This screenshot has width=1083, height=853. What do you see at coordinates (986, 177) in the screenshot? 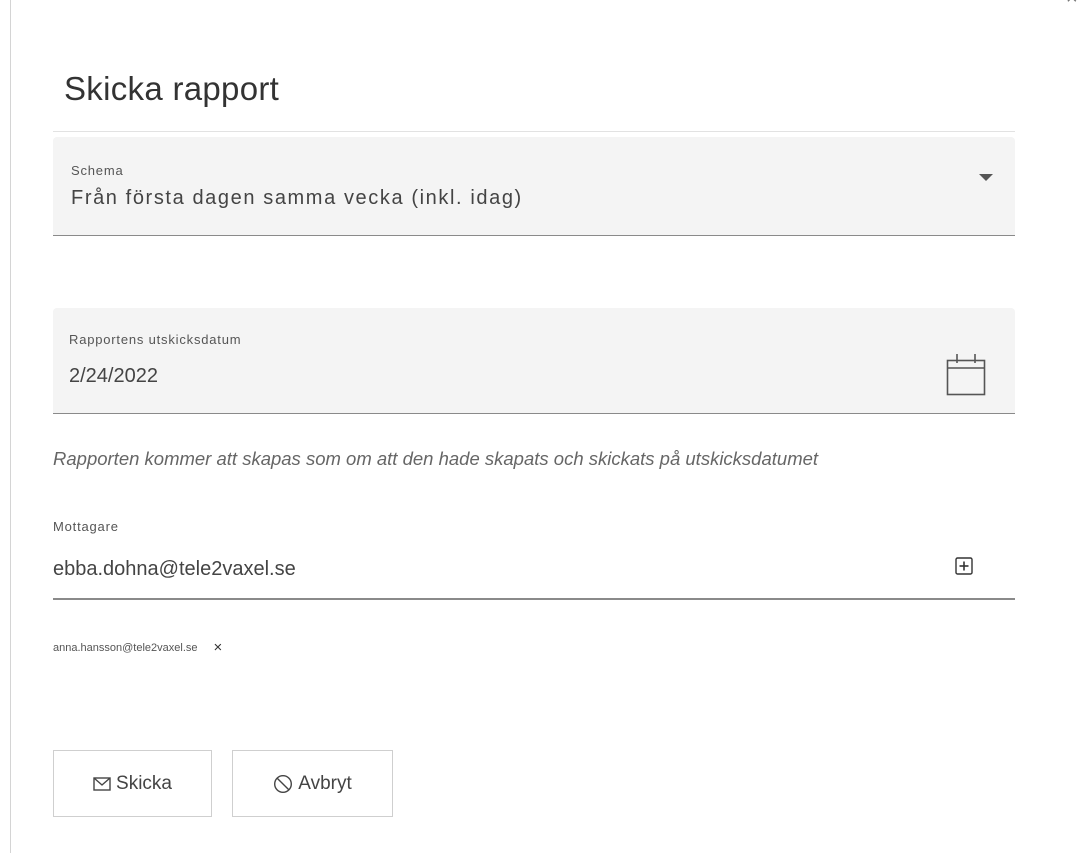
I see `dropdown-arrow-icon` at bounding box center [986, 177].